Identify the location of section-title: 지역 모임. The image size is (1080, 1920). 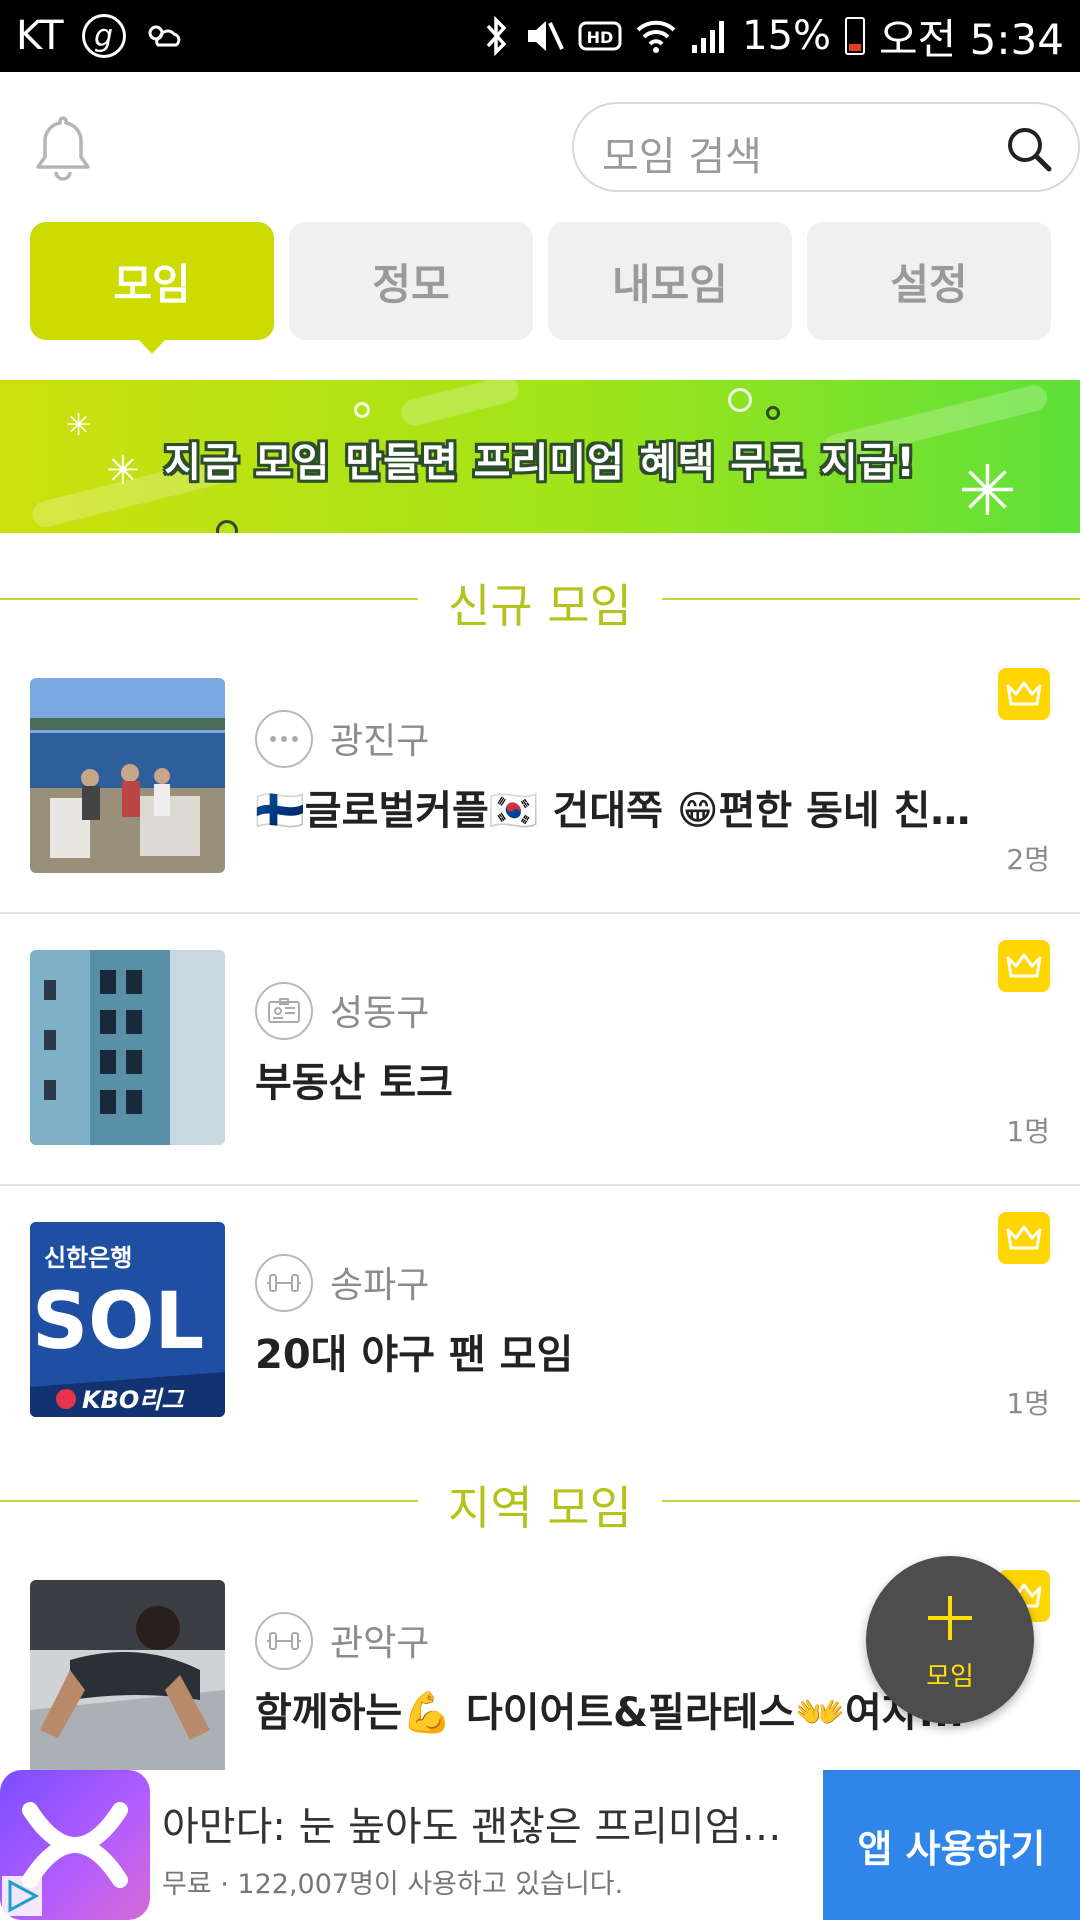
(540, 1508).